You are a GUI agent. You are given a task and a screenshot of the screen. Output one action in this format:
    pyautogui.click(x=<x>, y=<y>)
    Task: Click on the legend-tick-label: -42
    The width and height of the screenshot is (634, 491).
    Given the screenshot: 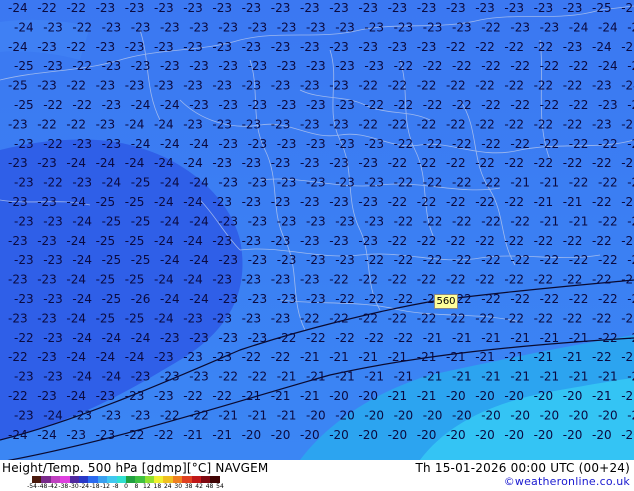 What is the action you would take?
    pyautogui.click(x=52, y=486)
    